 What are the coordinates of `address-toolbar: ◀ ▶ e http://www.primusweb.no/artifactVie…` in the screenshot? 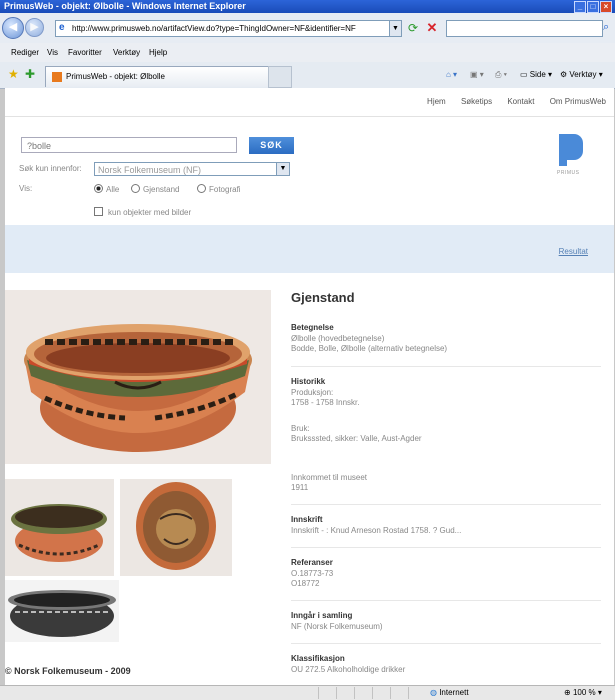 It's located at (307, 28).